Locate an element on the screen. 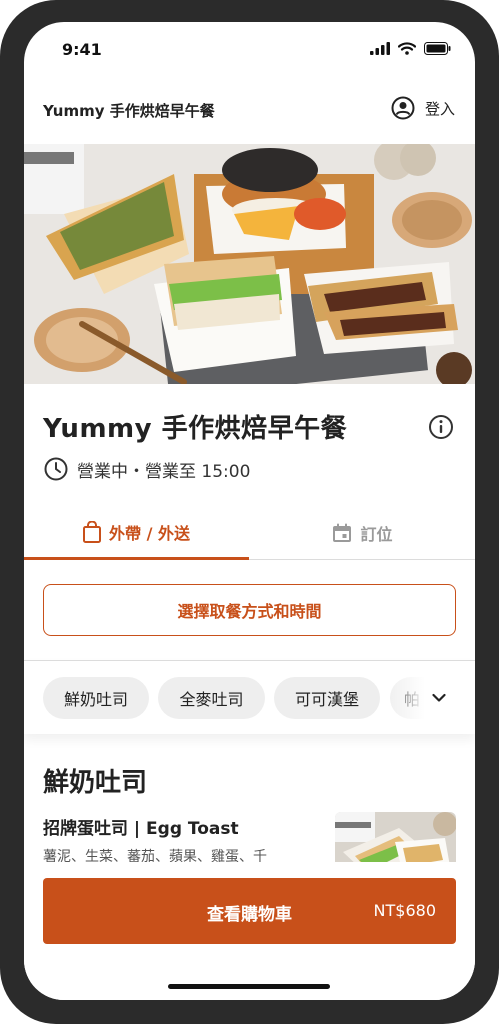 This screenshot has width=499, height=1024. category-bar: 鮮奶吐司 全麥吐司 可可漢堡 帕 is located at coordinates (249, 697).